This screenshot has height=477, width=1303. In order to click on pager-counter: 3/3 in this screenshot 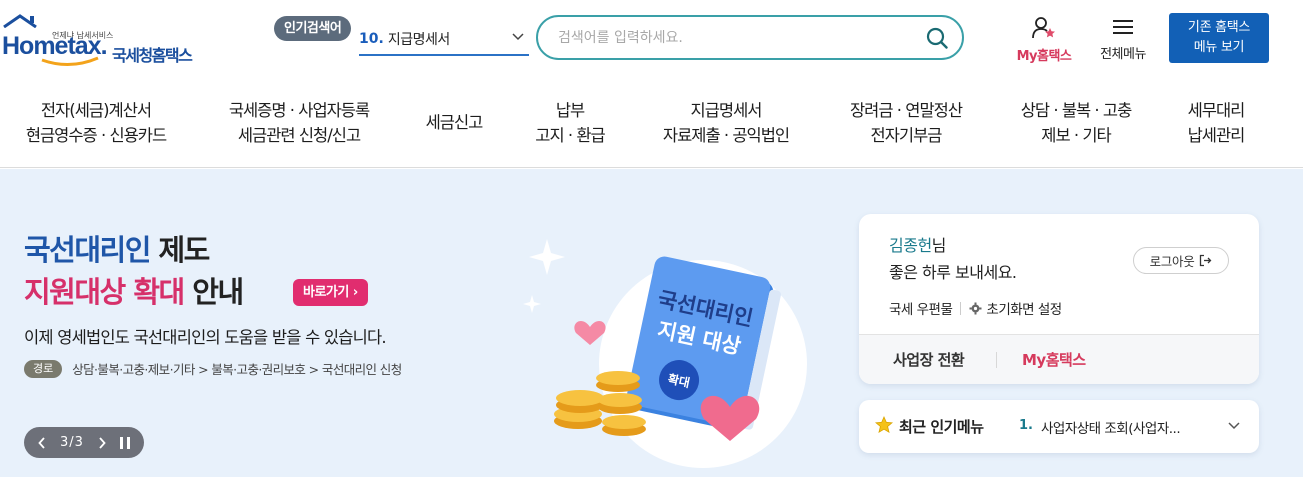, I will do `click(72, 442)`.